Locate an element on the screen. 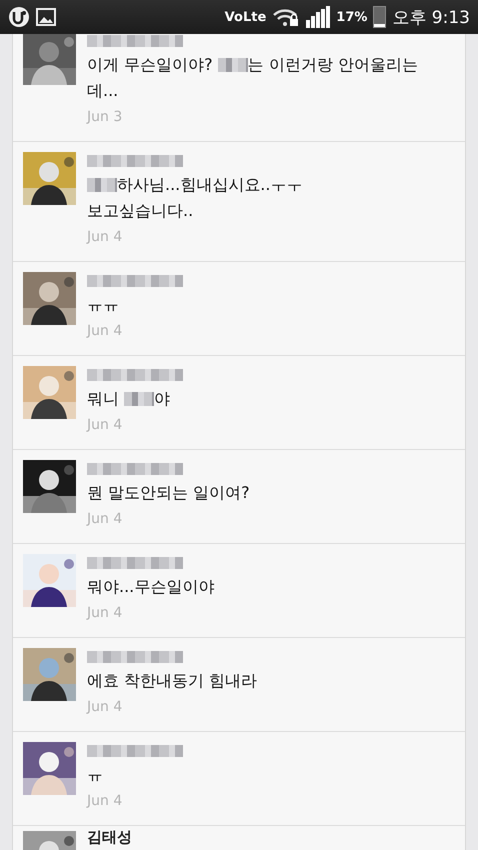 This screenshot has height=850, width=478. network-label: VoLte is located at coordinates (245, 17).